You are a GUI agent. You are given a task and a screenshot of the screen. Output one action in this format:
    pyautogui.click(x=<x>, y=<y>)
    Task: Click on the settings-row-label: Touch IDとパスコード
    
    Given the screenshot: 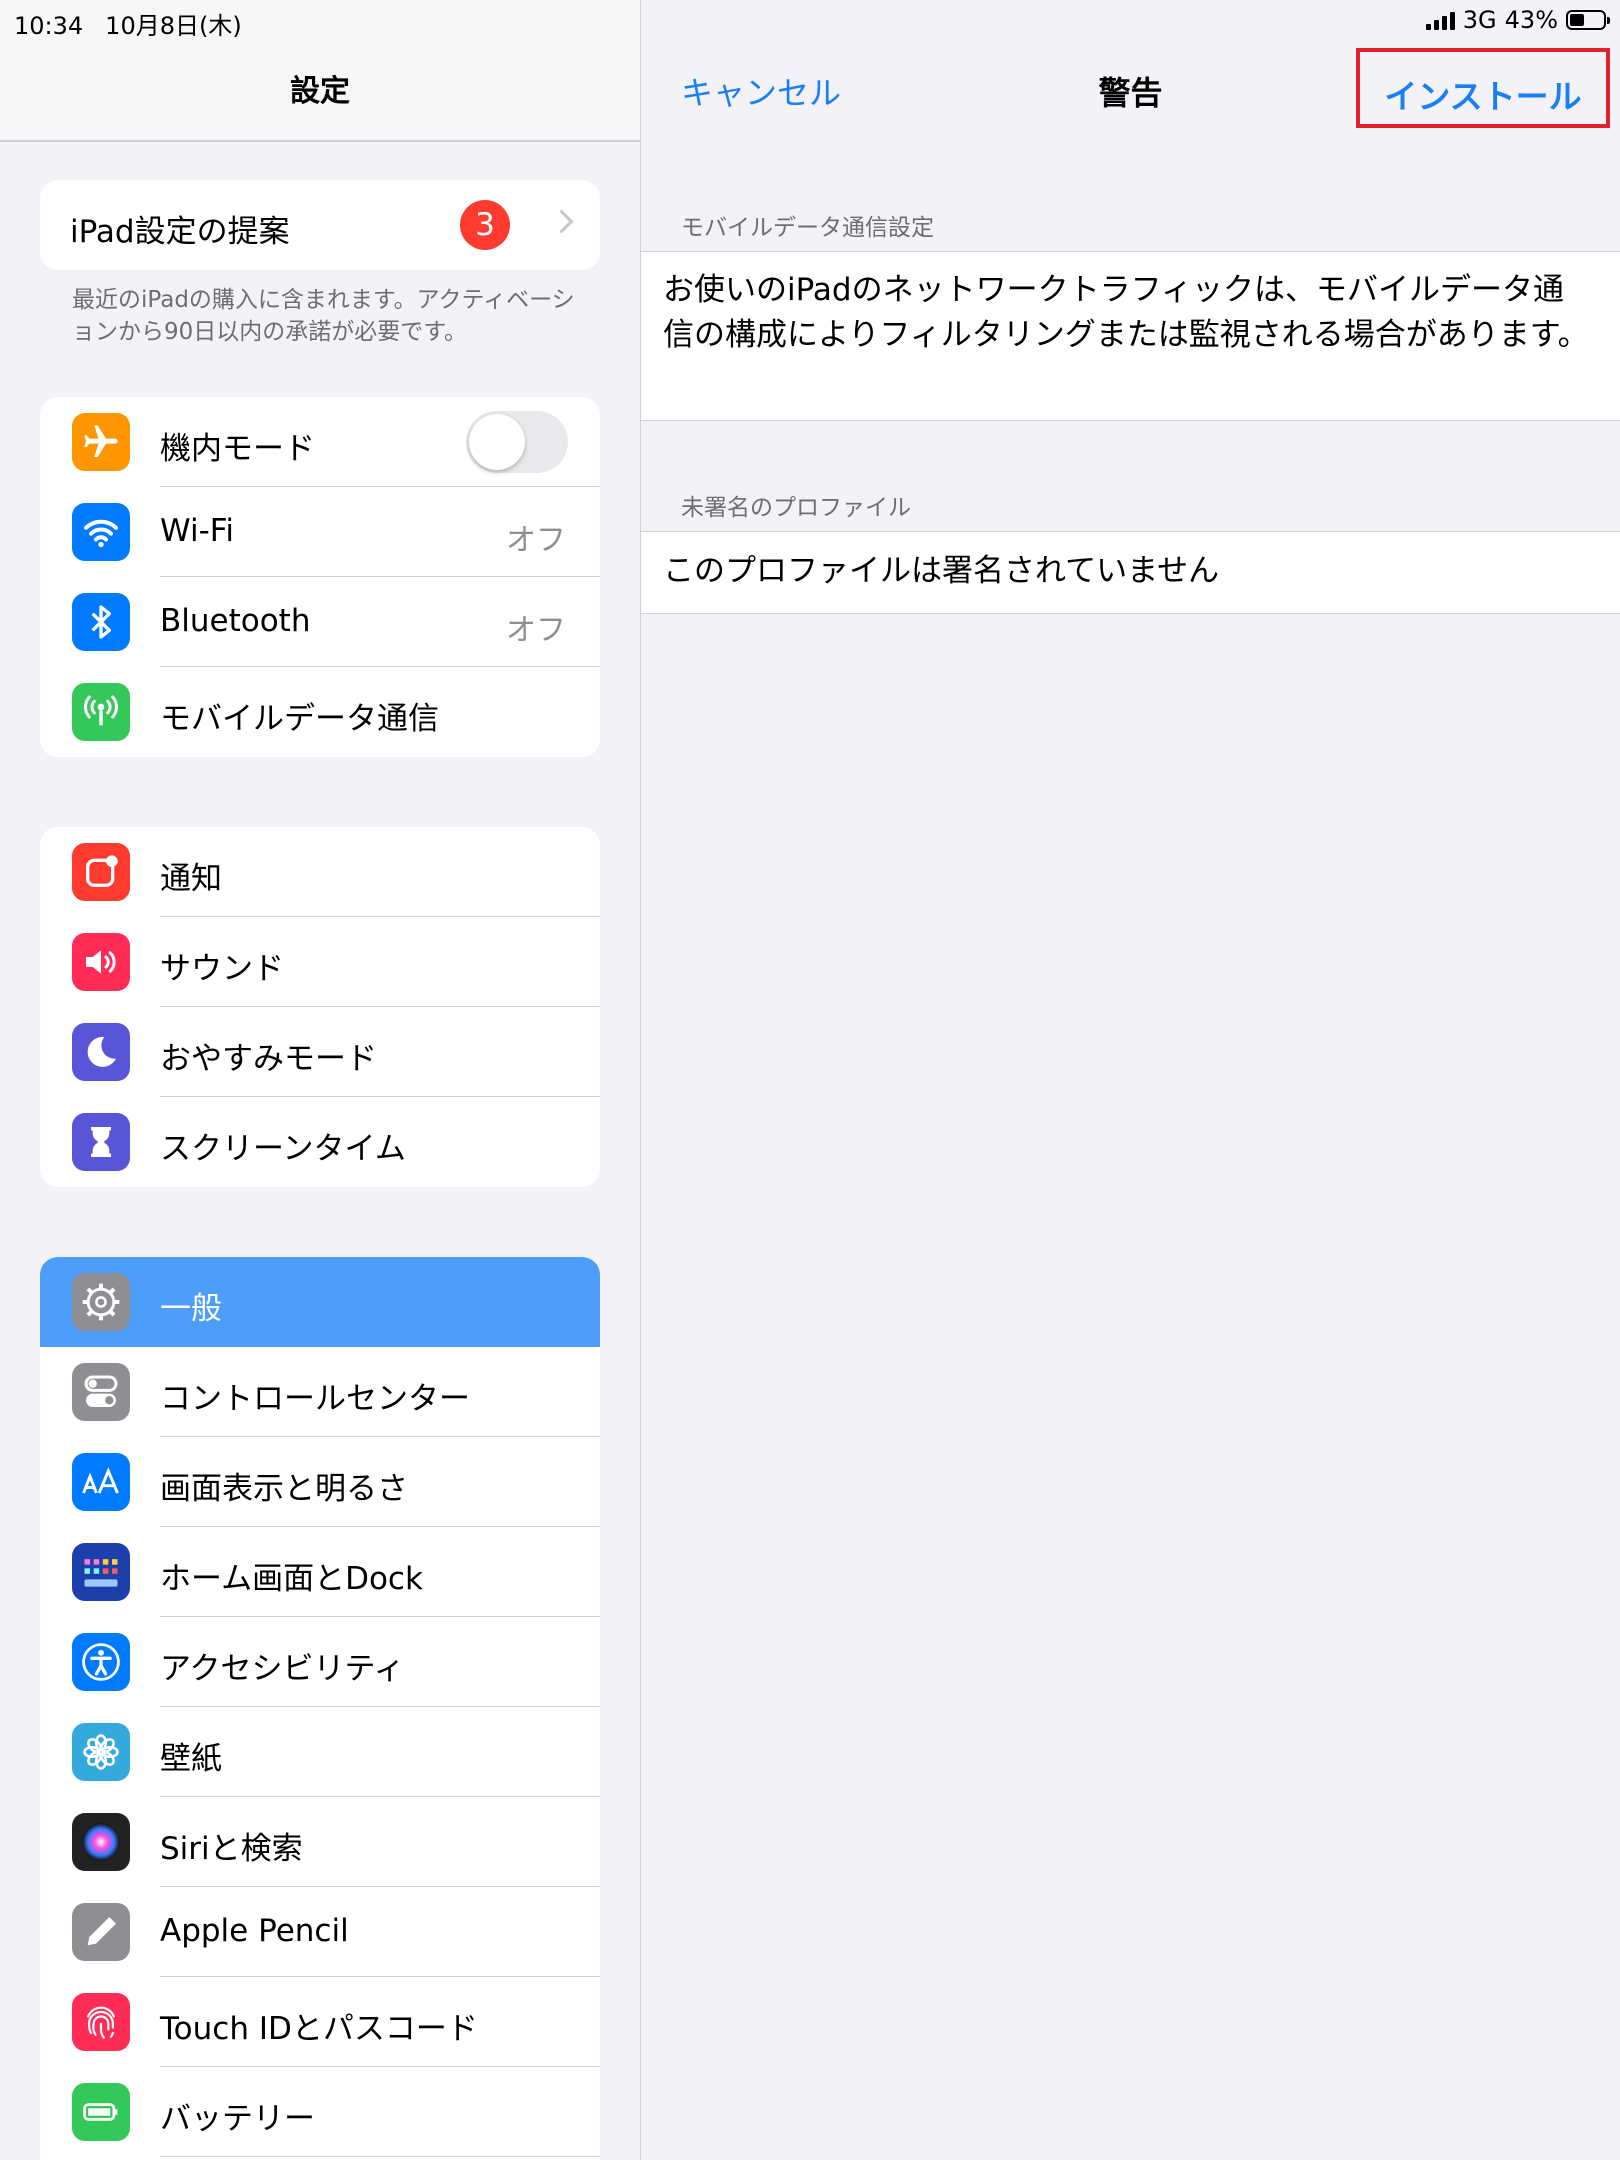 What is the action you would take?
    pyautogui.click(x=319, y=2029)
    